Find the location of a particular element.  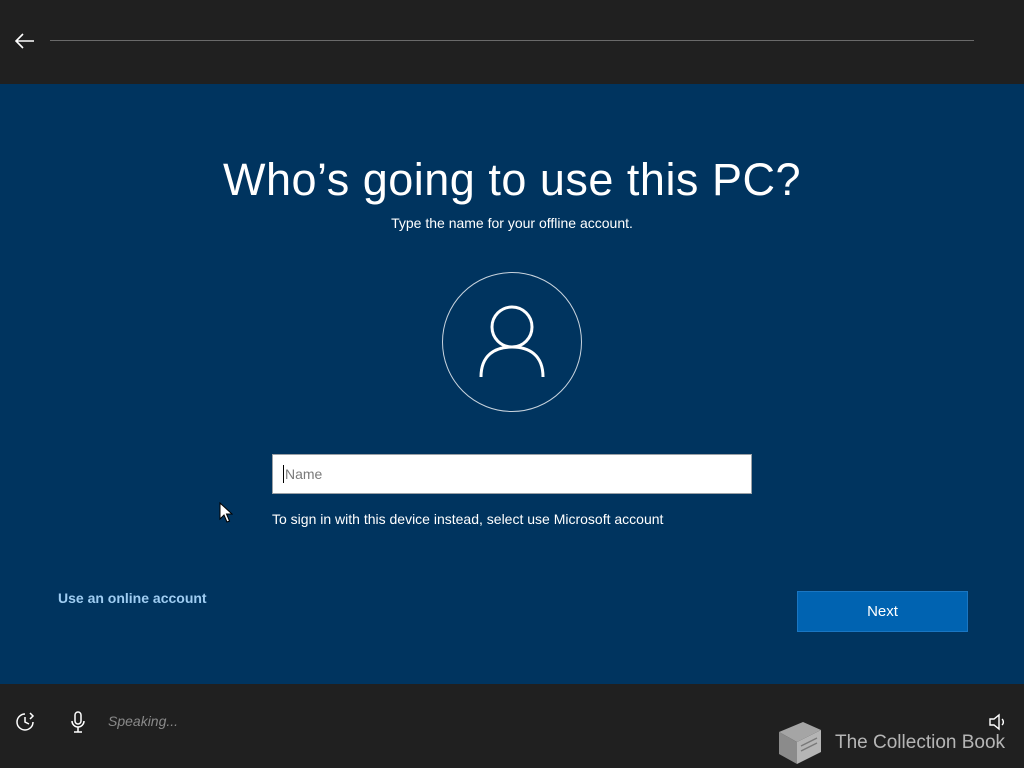

microphone-icon is located at coordinates (78, 722).